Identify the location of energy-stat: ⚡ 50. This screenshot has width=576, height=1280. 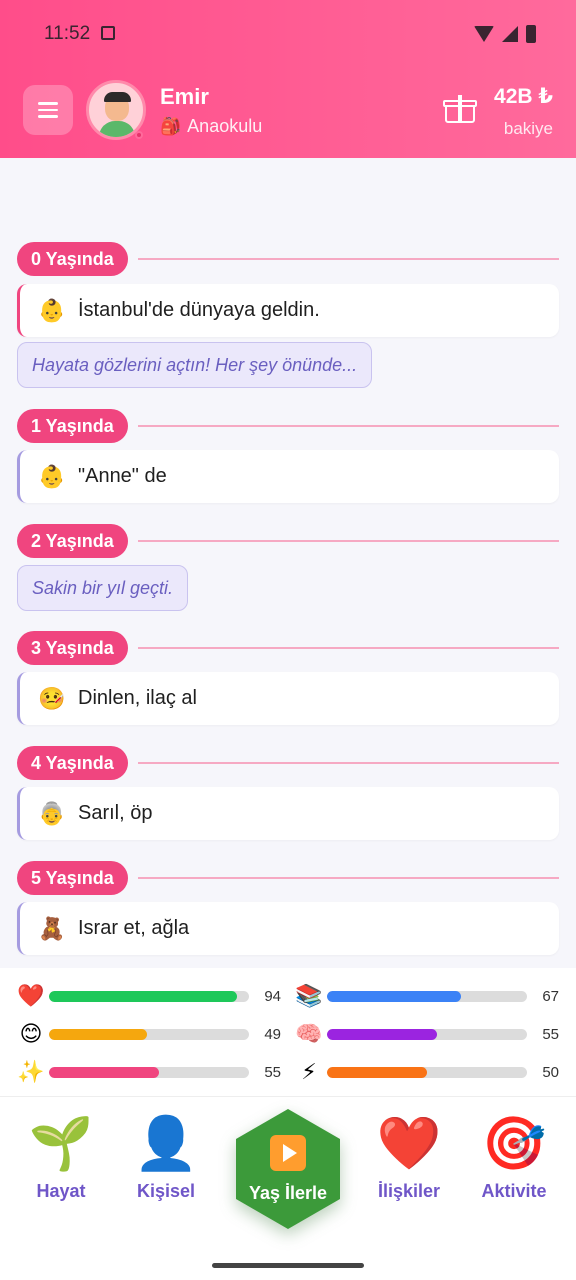
(427, 1072).